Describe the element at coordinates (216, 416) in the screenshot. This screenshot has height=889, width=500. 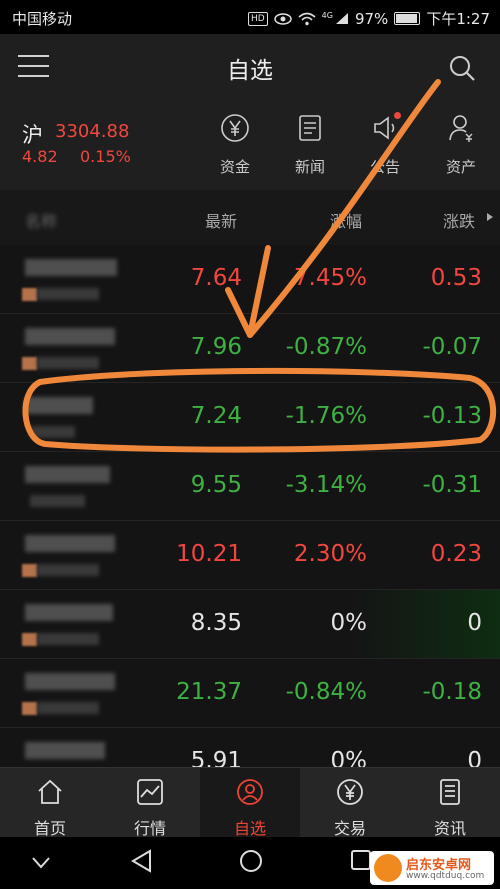
I see `cell-price: 7.24` at that location.